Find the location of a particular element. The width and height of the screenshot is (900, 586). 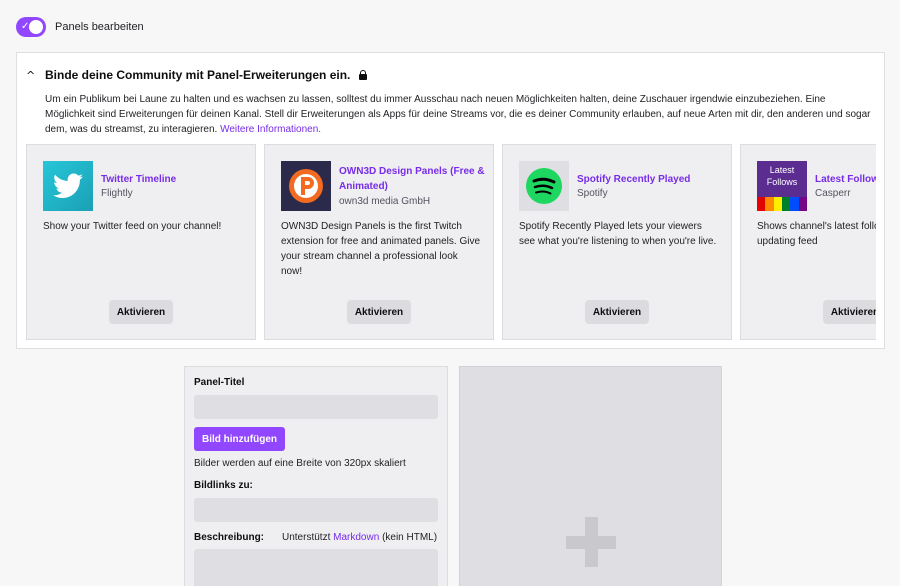

lock-icon is located at coordinates (363, 75).